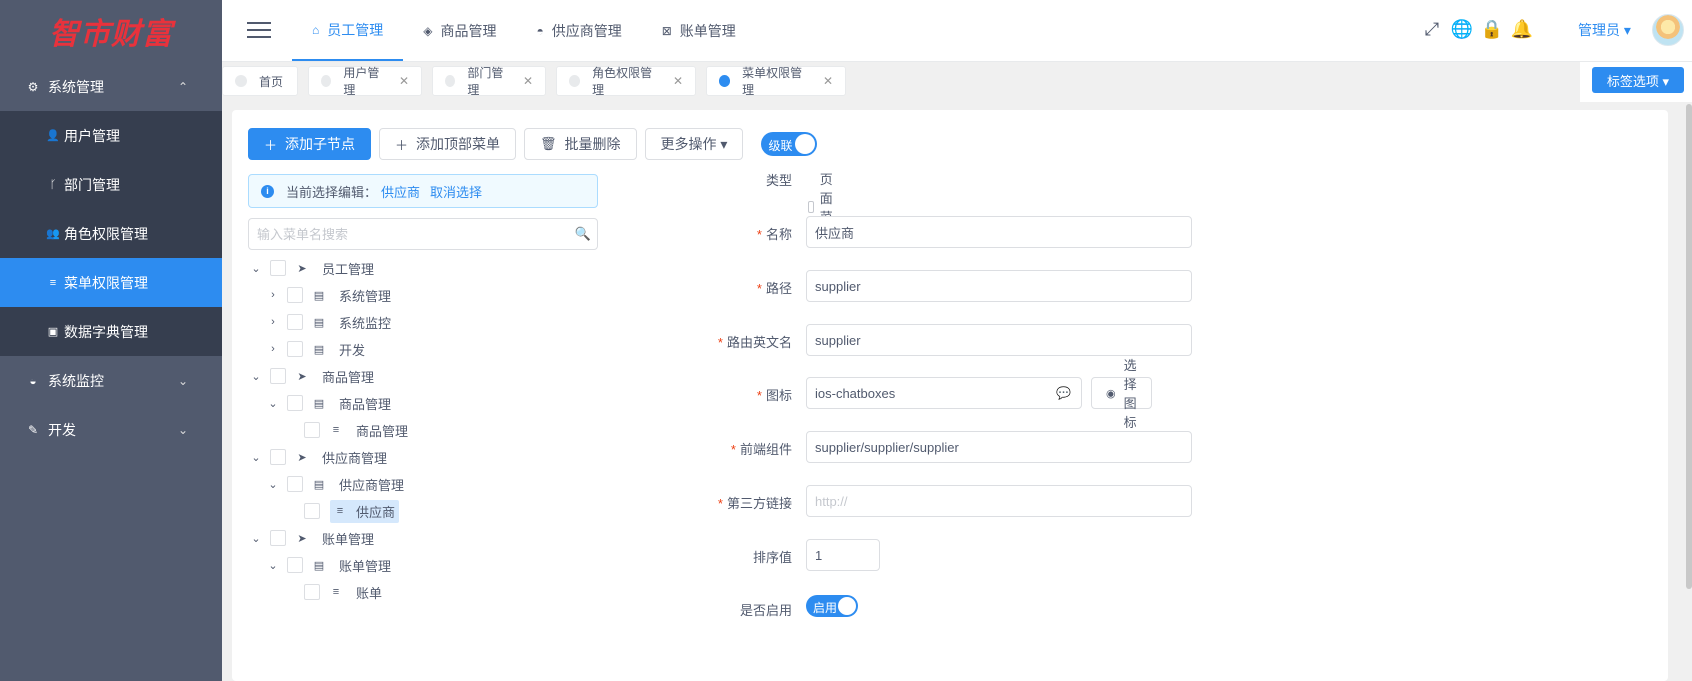 This screenshot has height=681, width=1692. I want to click on tree-node-label: 员工管理, so click(348, 268).